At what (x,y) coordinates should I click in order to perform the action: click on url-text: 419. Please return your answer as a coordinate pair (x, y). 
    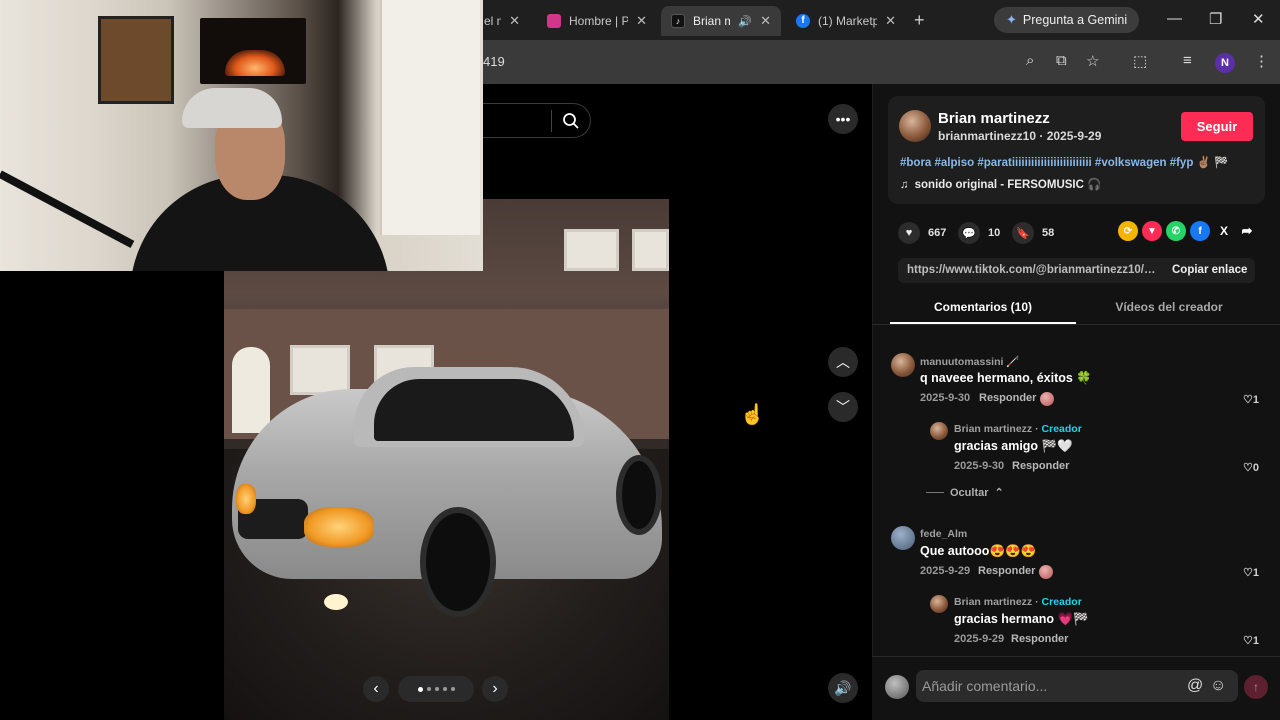
    Looking at the image, I should click on (494, 61).